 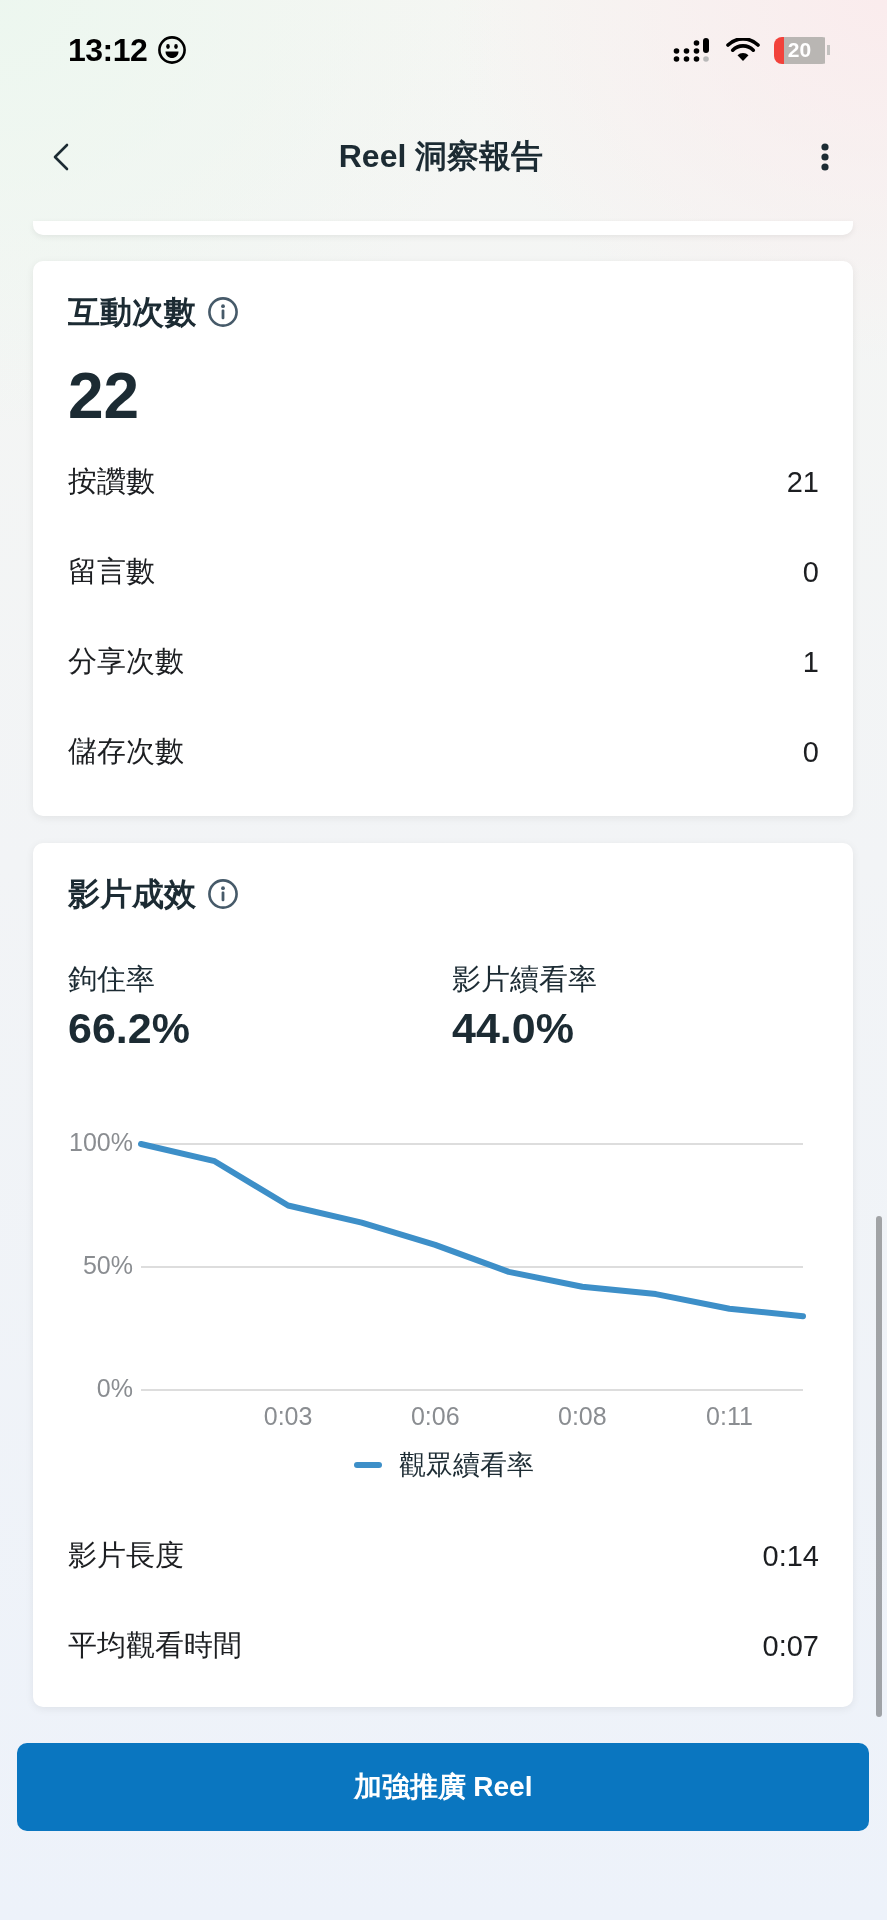 I want to click on card-title: 影片成效, so click(x=132, y=894).